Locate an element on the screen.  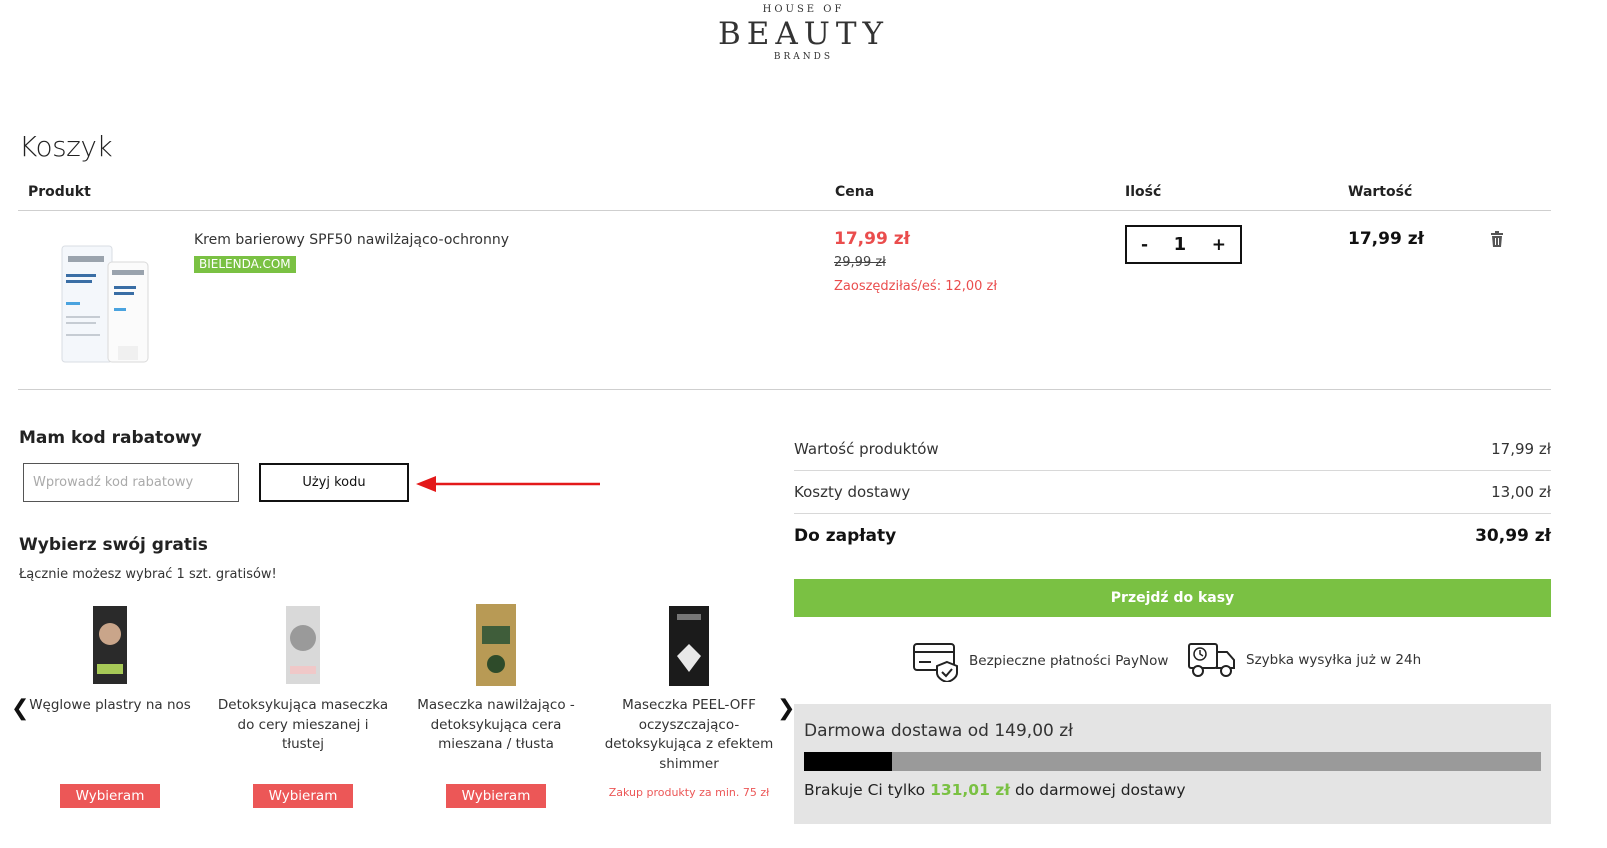
header-price: Cena is located at coordinates (855, 192).